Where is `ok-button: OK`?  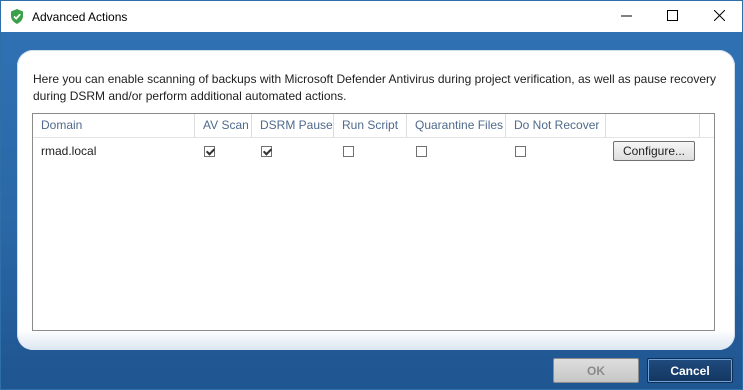
ok-button: OK is located at coordinates (596, 370).